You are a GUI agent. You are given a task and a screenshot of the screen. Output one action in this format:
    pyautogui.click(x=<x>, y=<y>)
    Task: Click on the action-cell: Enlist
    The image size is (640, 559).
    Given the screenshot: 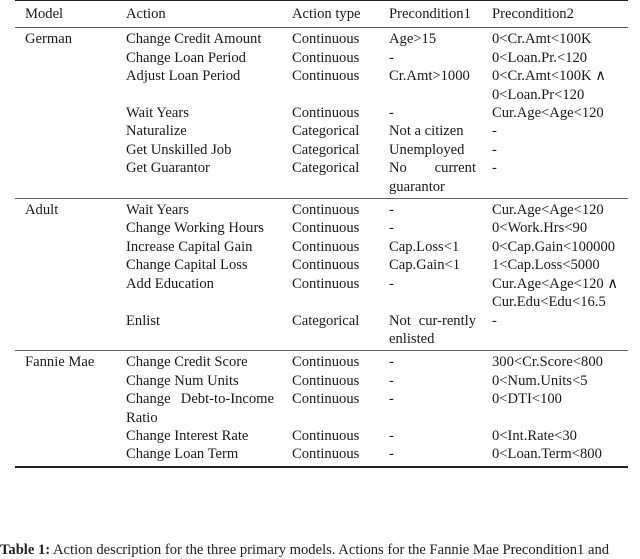 What is the action you would take?
    pyautogui.click(x=143, y=320)
    